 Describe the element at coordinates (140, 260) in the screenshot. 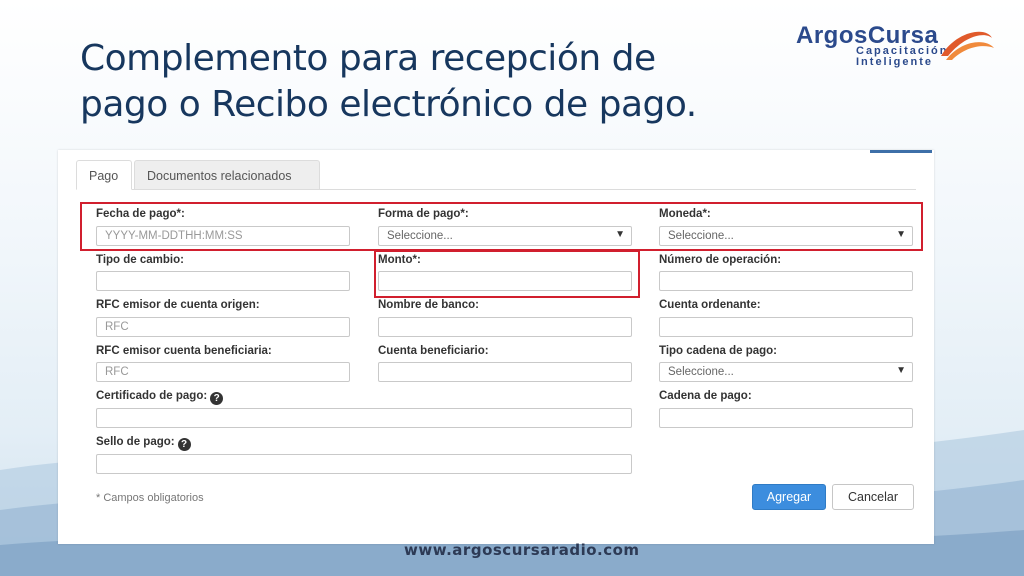

I see `tipo-cambio-label: Tipo de cambio:` at that location.